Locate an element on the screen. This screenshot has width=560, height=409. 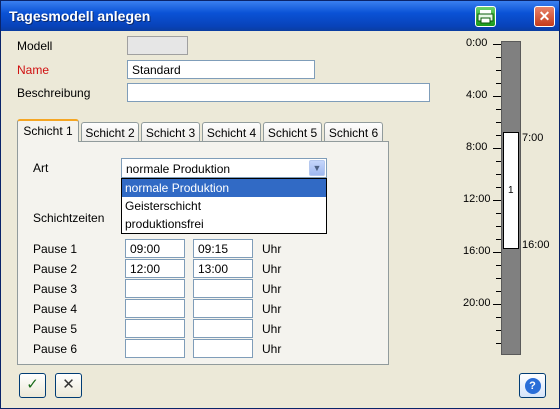
printer-icon is located at coordinates (485, 16).